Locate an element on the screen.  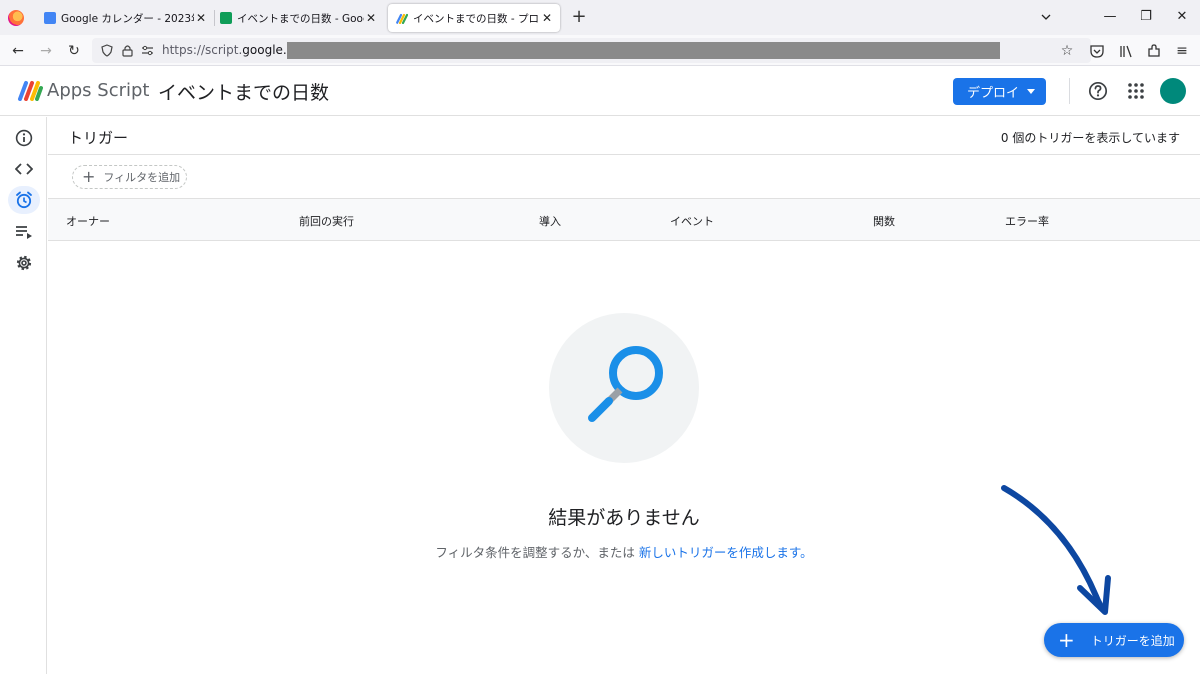
extensions-icon is located at coordinates (1154, 51).